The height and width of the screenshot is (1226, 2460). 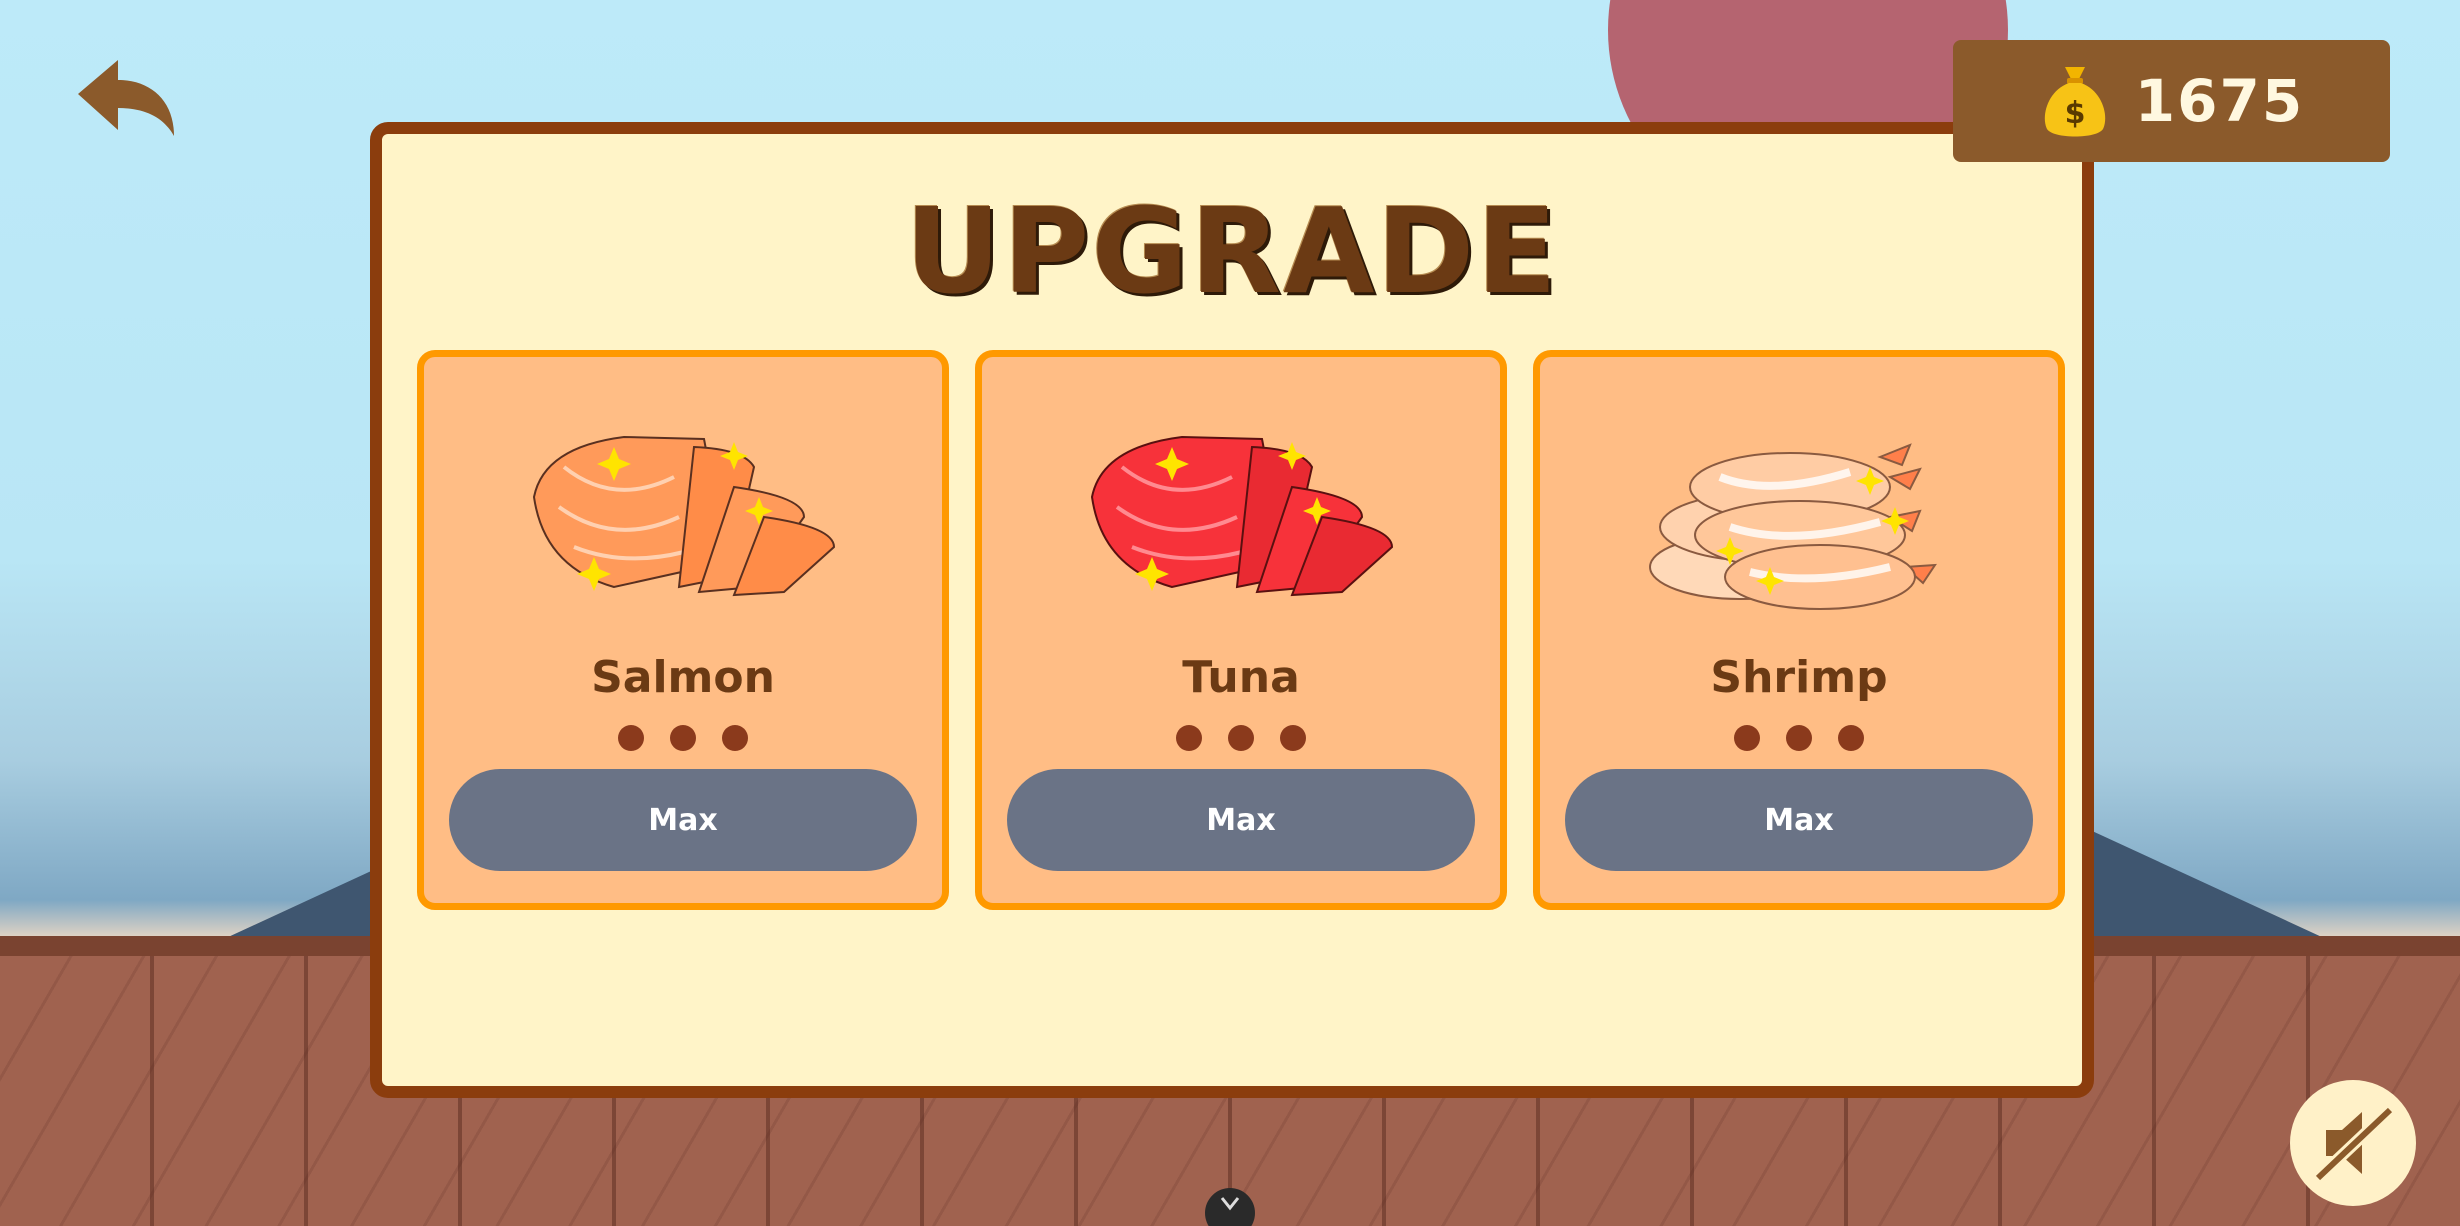 What do you see at coordinates (1793, 526) in the screenshot?
I see `shrimp-icon` at bounding box center [1793, 526].